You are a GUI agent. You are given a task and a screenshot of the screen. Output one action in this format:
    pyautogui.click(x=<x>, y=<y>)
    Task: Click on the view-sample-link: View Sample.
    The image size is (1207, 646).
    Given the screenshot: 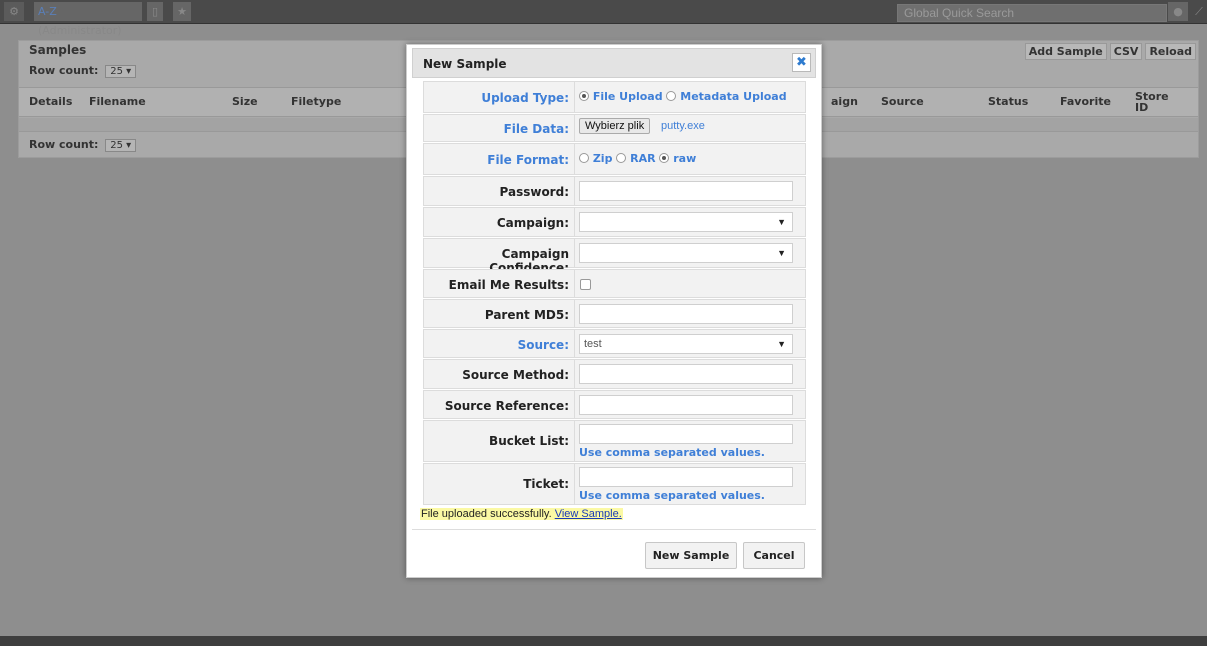 What is the action you would take?
    pyautogui.click(x=588, y=514)
    